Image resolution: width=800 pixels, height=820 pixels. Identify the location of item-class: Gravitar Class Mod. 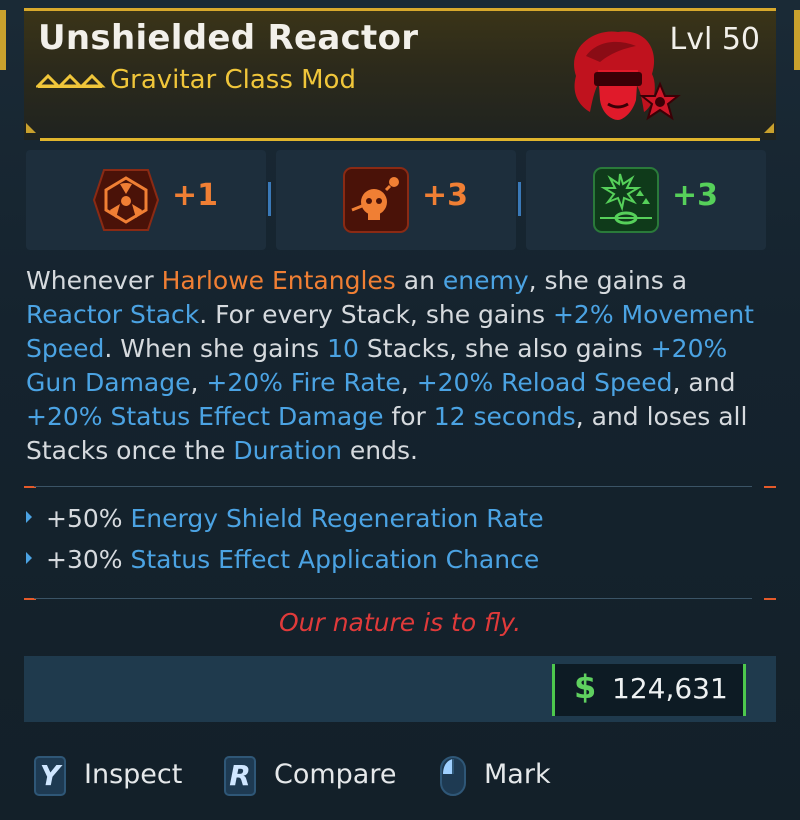
(233, 80).